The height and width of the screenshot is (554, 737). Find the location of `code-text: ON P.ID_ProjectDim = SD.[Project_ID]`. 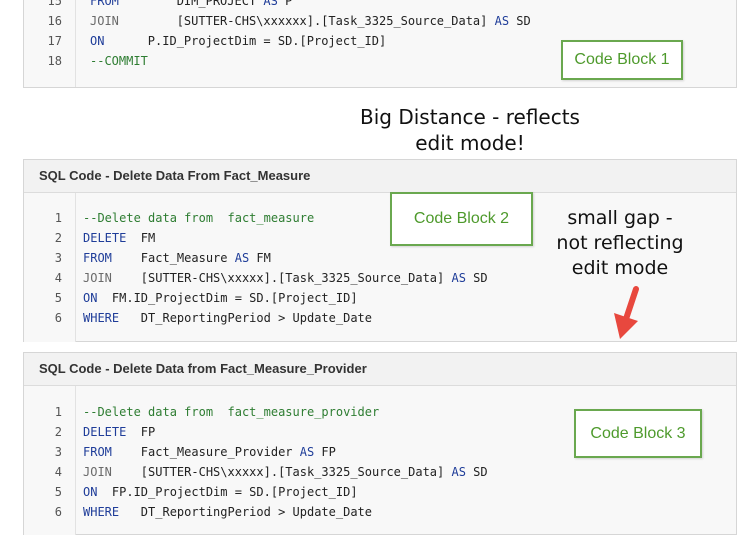

code-text: ON P.ID_ProjectDim = SD.[Project_ID] is located at coordinates (238, 41).